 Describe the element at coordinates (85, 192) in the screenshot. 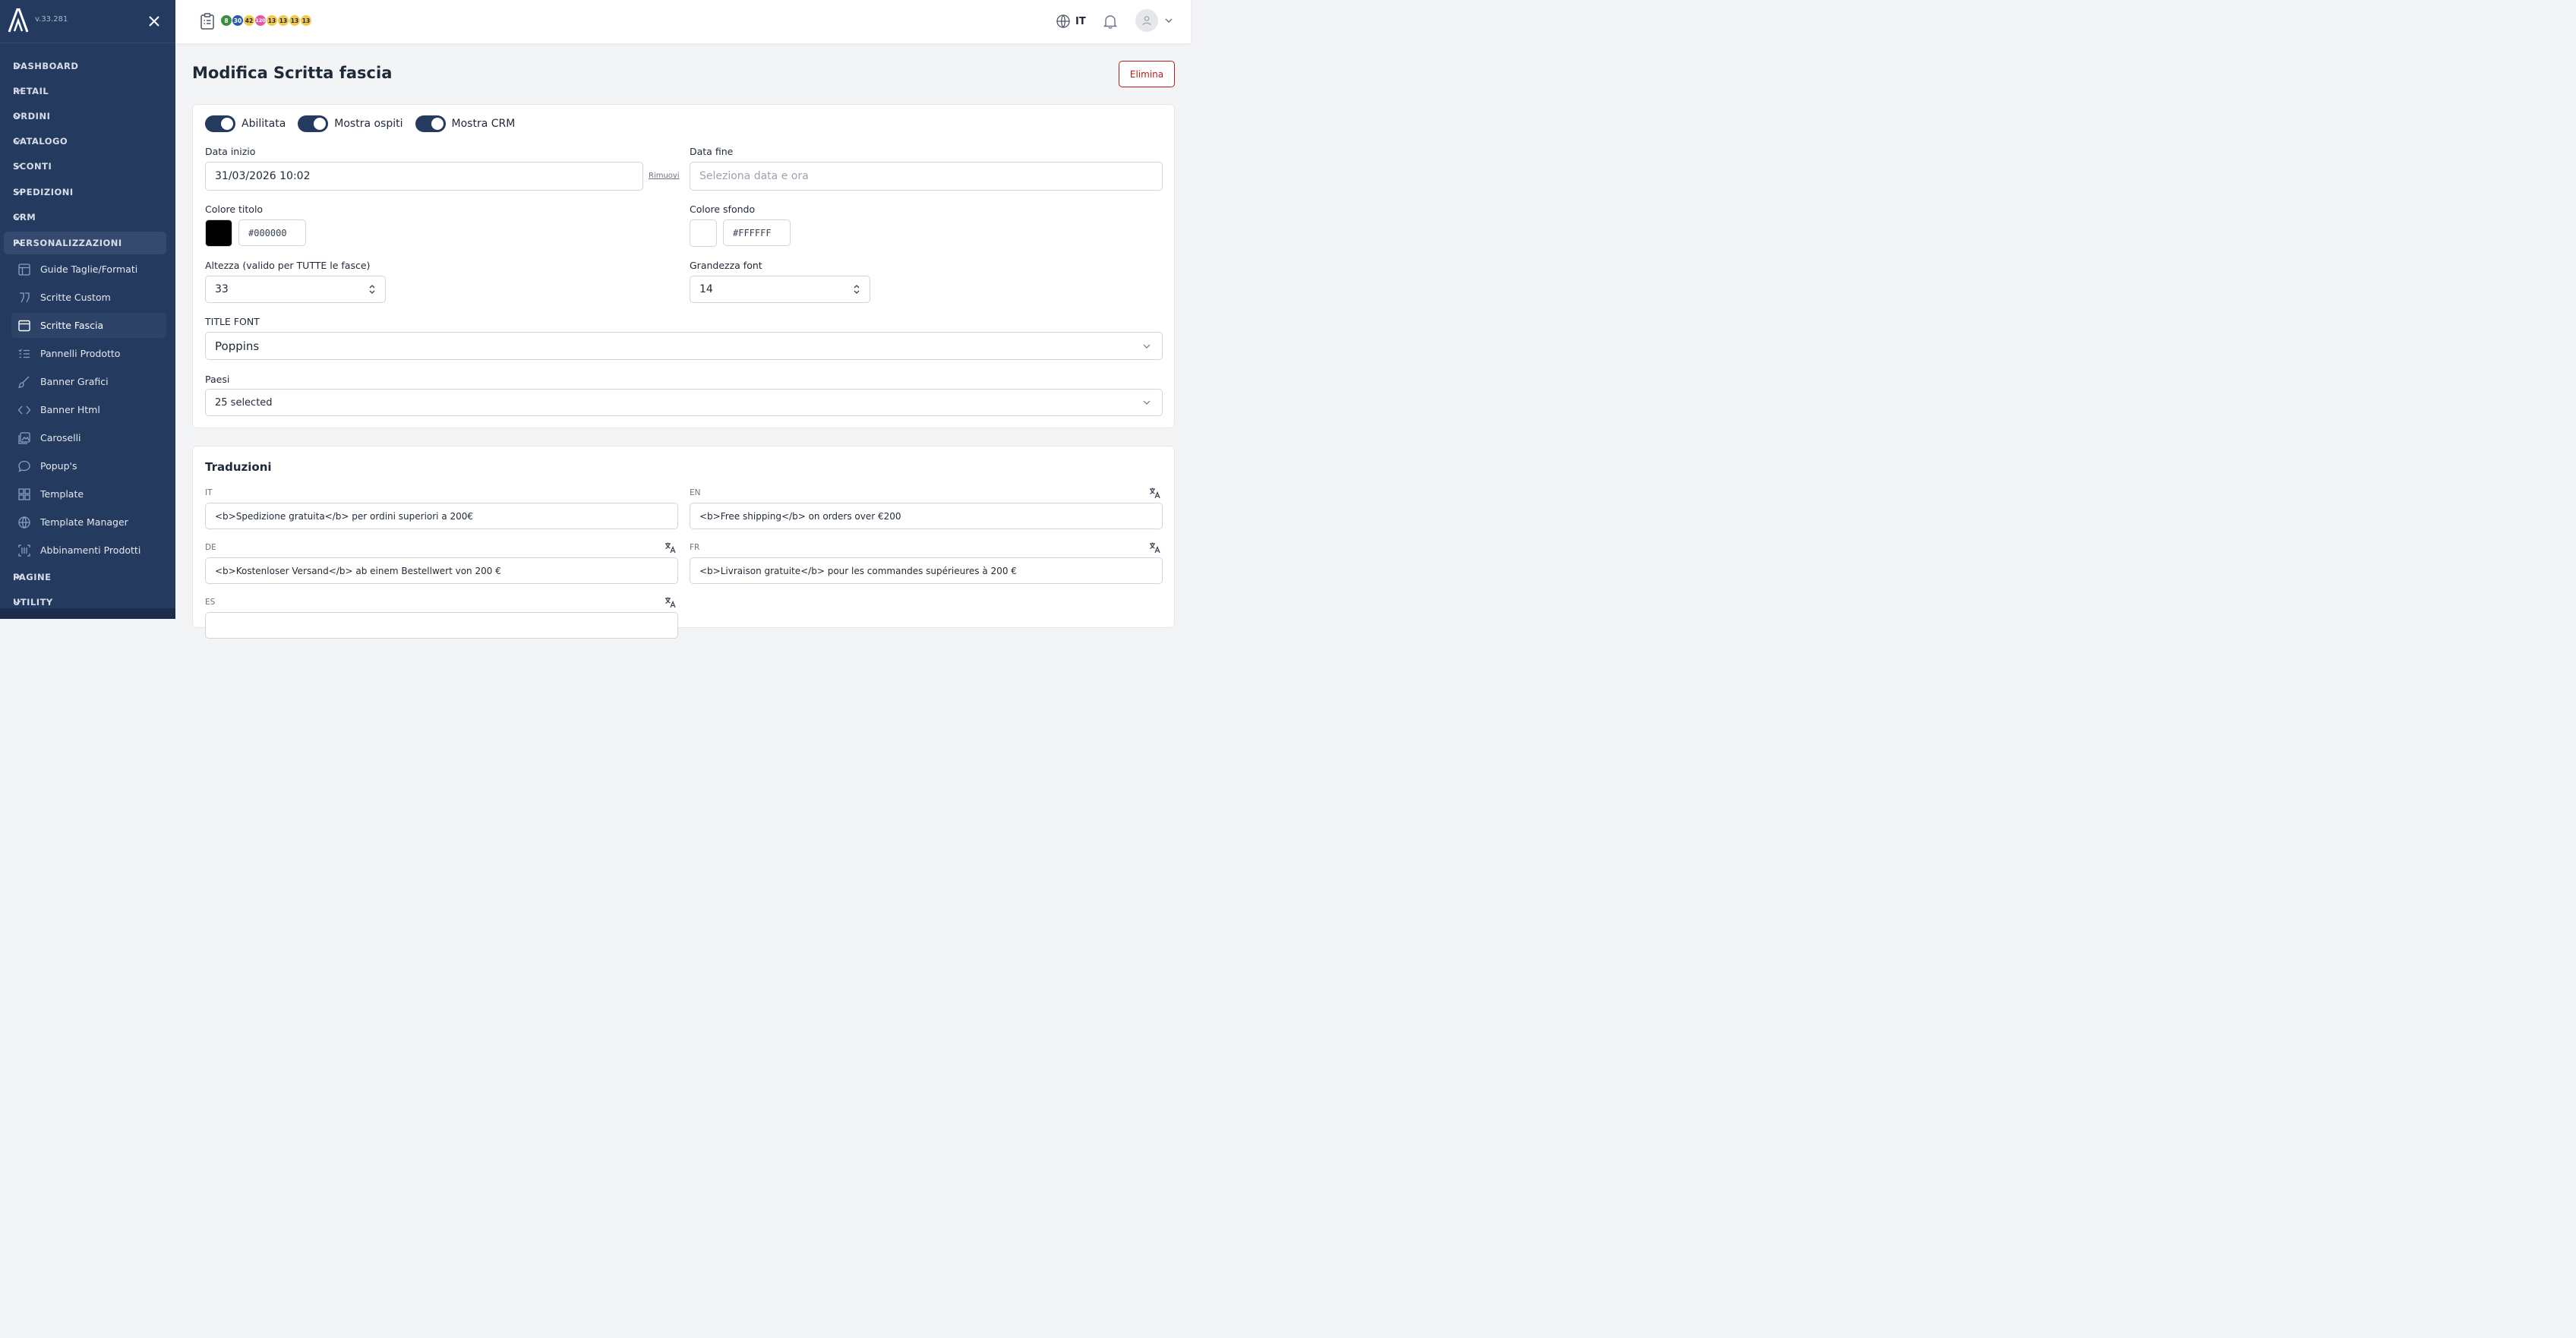

I see `sidebar-section-spedizioni: SPEDIZIONI` at that location.